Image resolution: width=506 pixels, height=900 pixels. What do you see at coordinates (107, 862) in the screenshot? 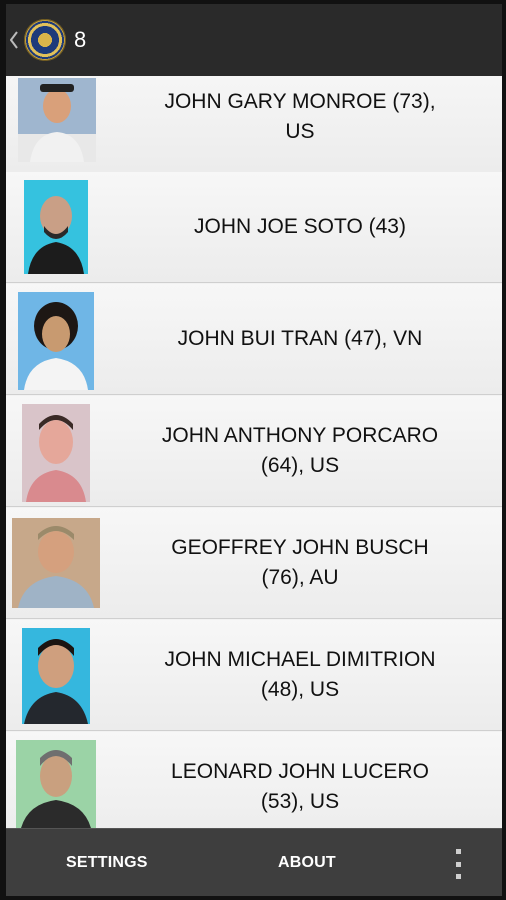
I see `settings-button: SETTINGS` at bounding box center [107, 862].